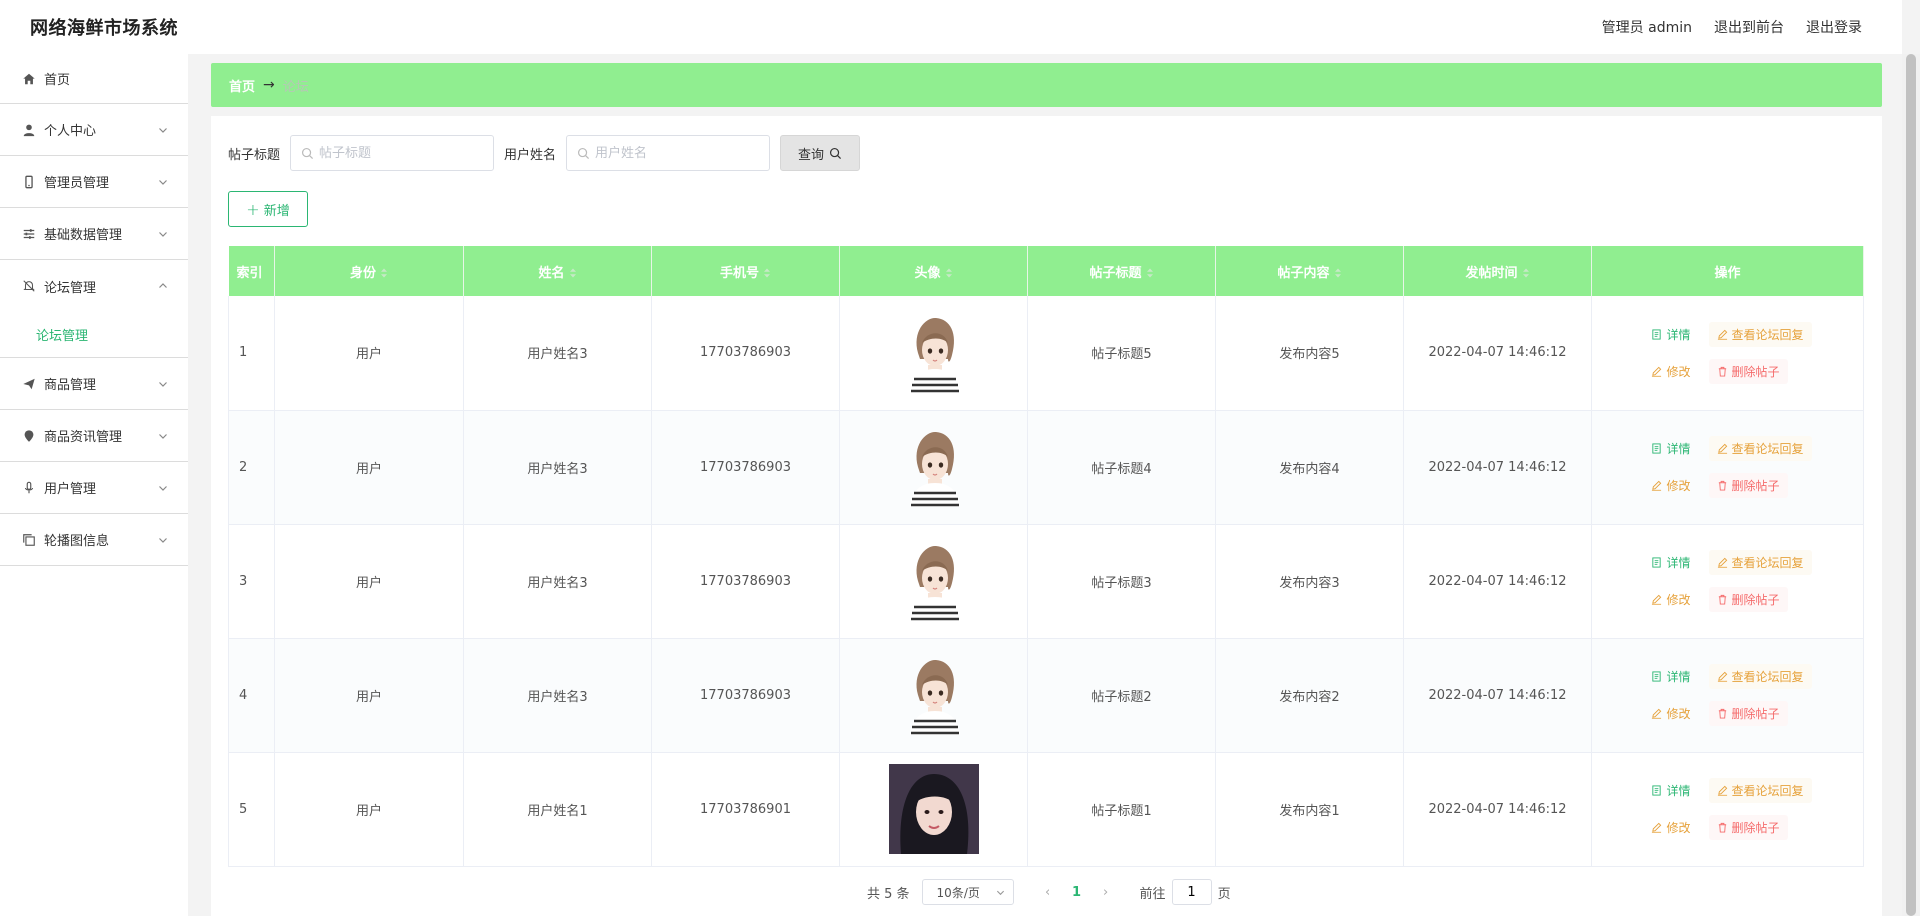 This screenshot has height=916, width=1920. I want to click on sidebar-item-users: 用户管理, so click(94, 488).